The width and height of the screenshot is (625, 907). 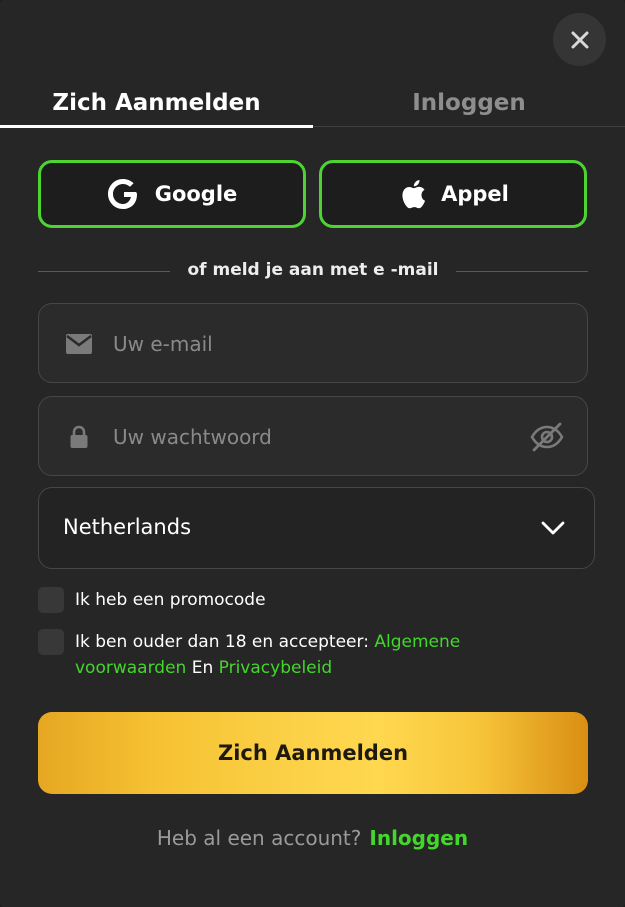 What do you see at coordinates (469, 126) in the screenshot?
I see `tab-divider-line` at bounding box center [469, 126].